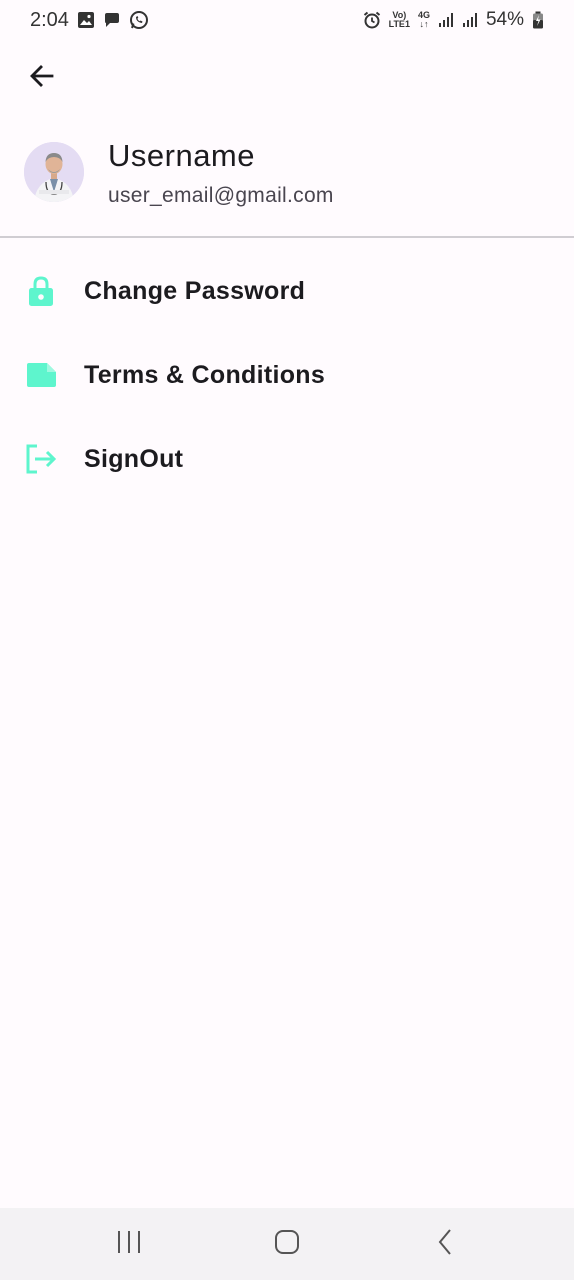  What do you see at coordinates (287, 459) in the screenshot?
I see `menu-item-signout: SignOut` at bounding box center [287, 459].